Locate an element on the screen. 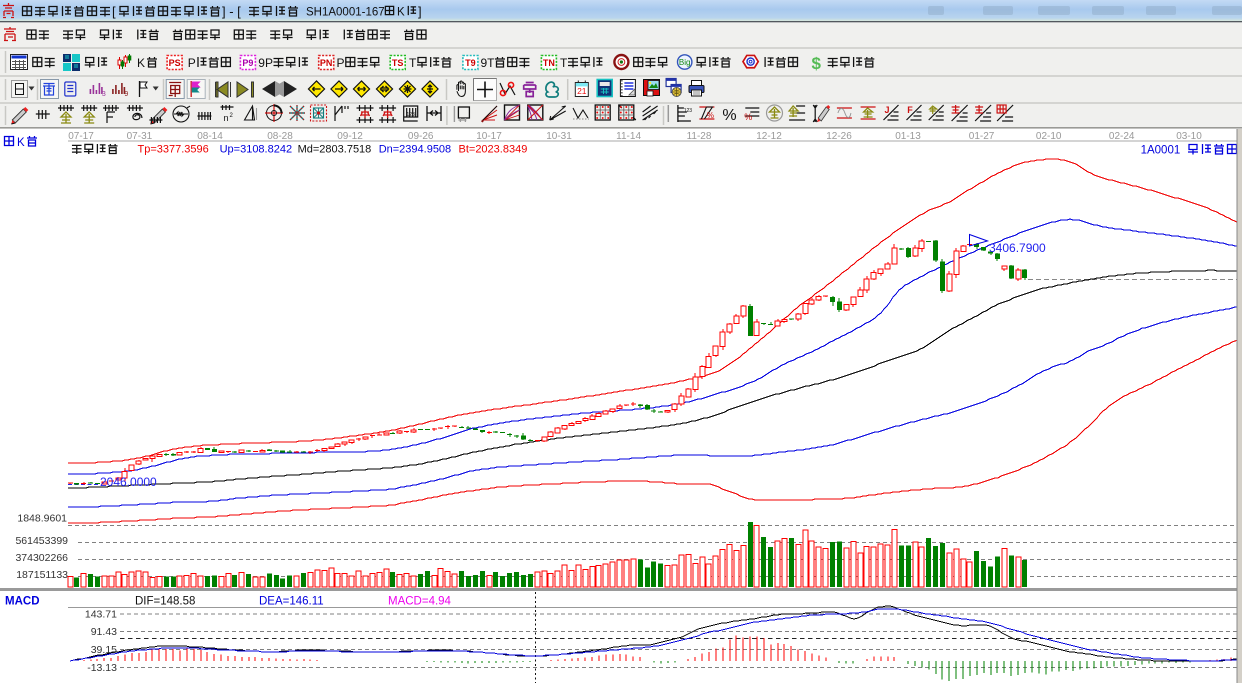 The image size is (1242, 683). svg-text: 08-28 is located at coordinates (280, 136).